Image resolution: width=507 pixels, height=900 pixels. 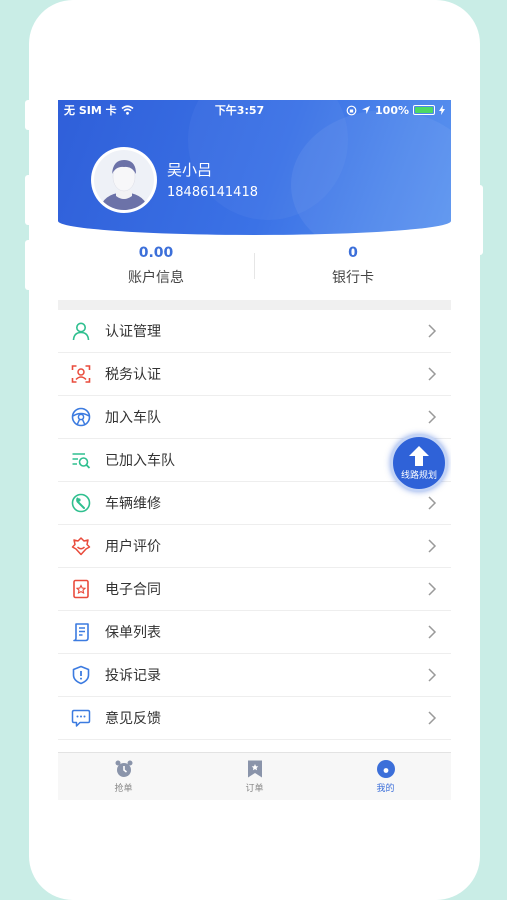 I want to click on menu-item-e-contract: 电子合同, so click(x=254, y=589).